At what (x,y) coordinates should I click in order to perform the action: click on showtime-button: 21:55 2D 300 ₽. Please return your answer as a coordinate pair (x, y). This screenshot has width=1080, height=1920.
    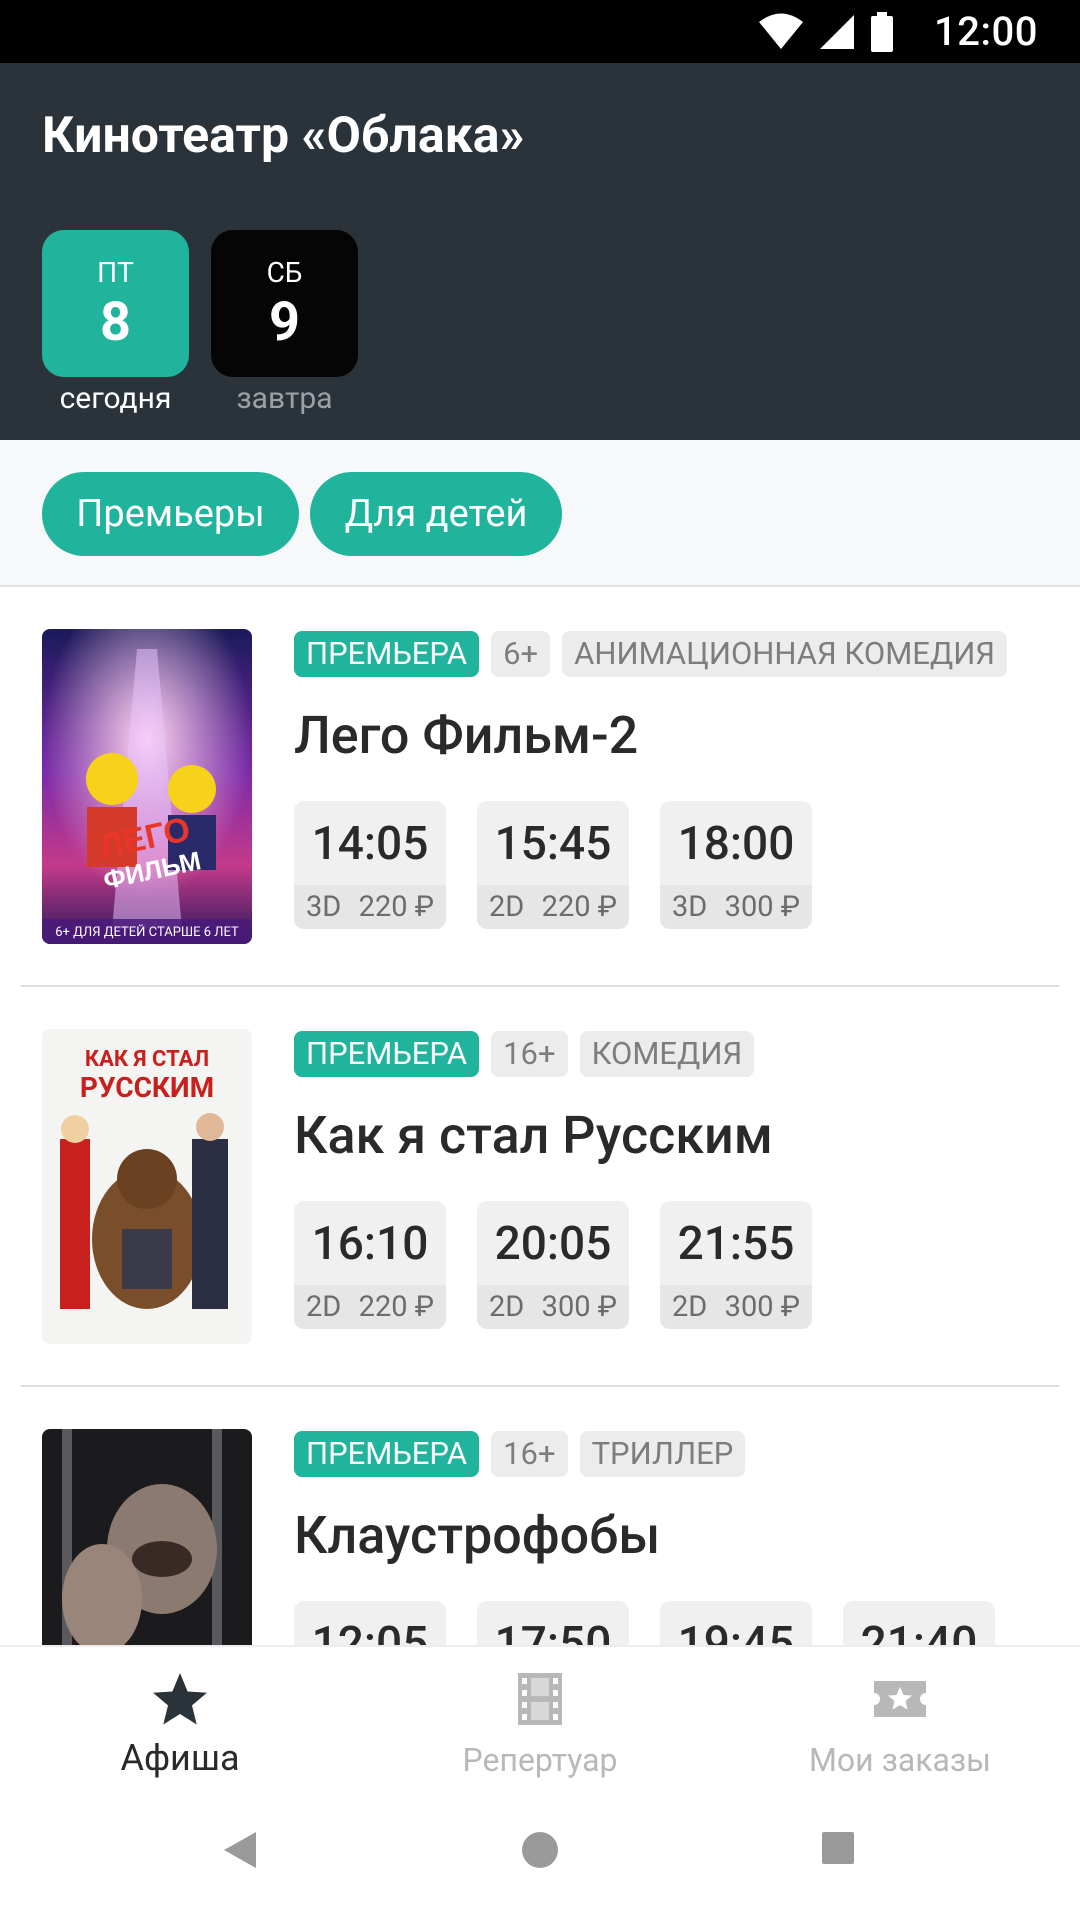
    Looking at the image, I should click on (736, 1265).